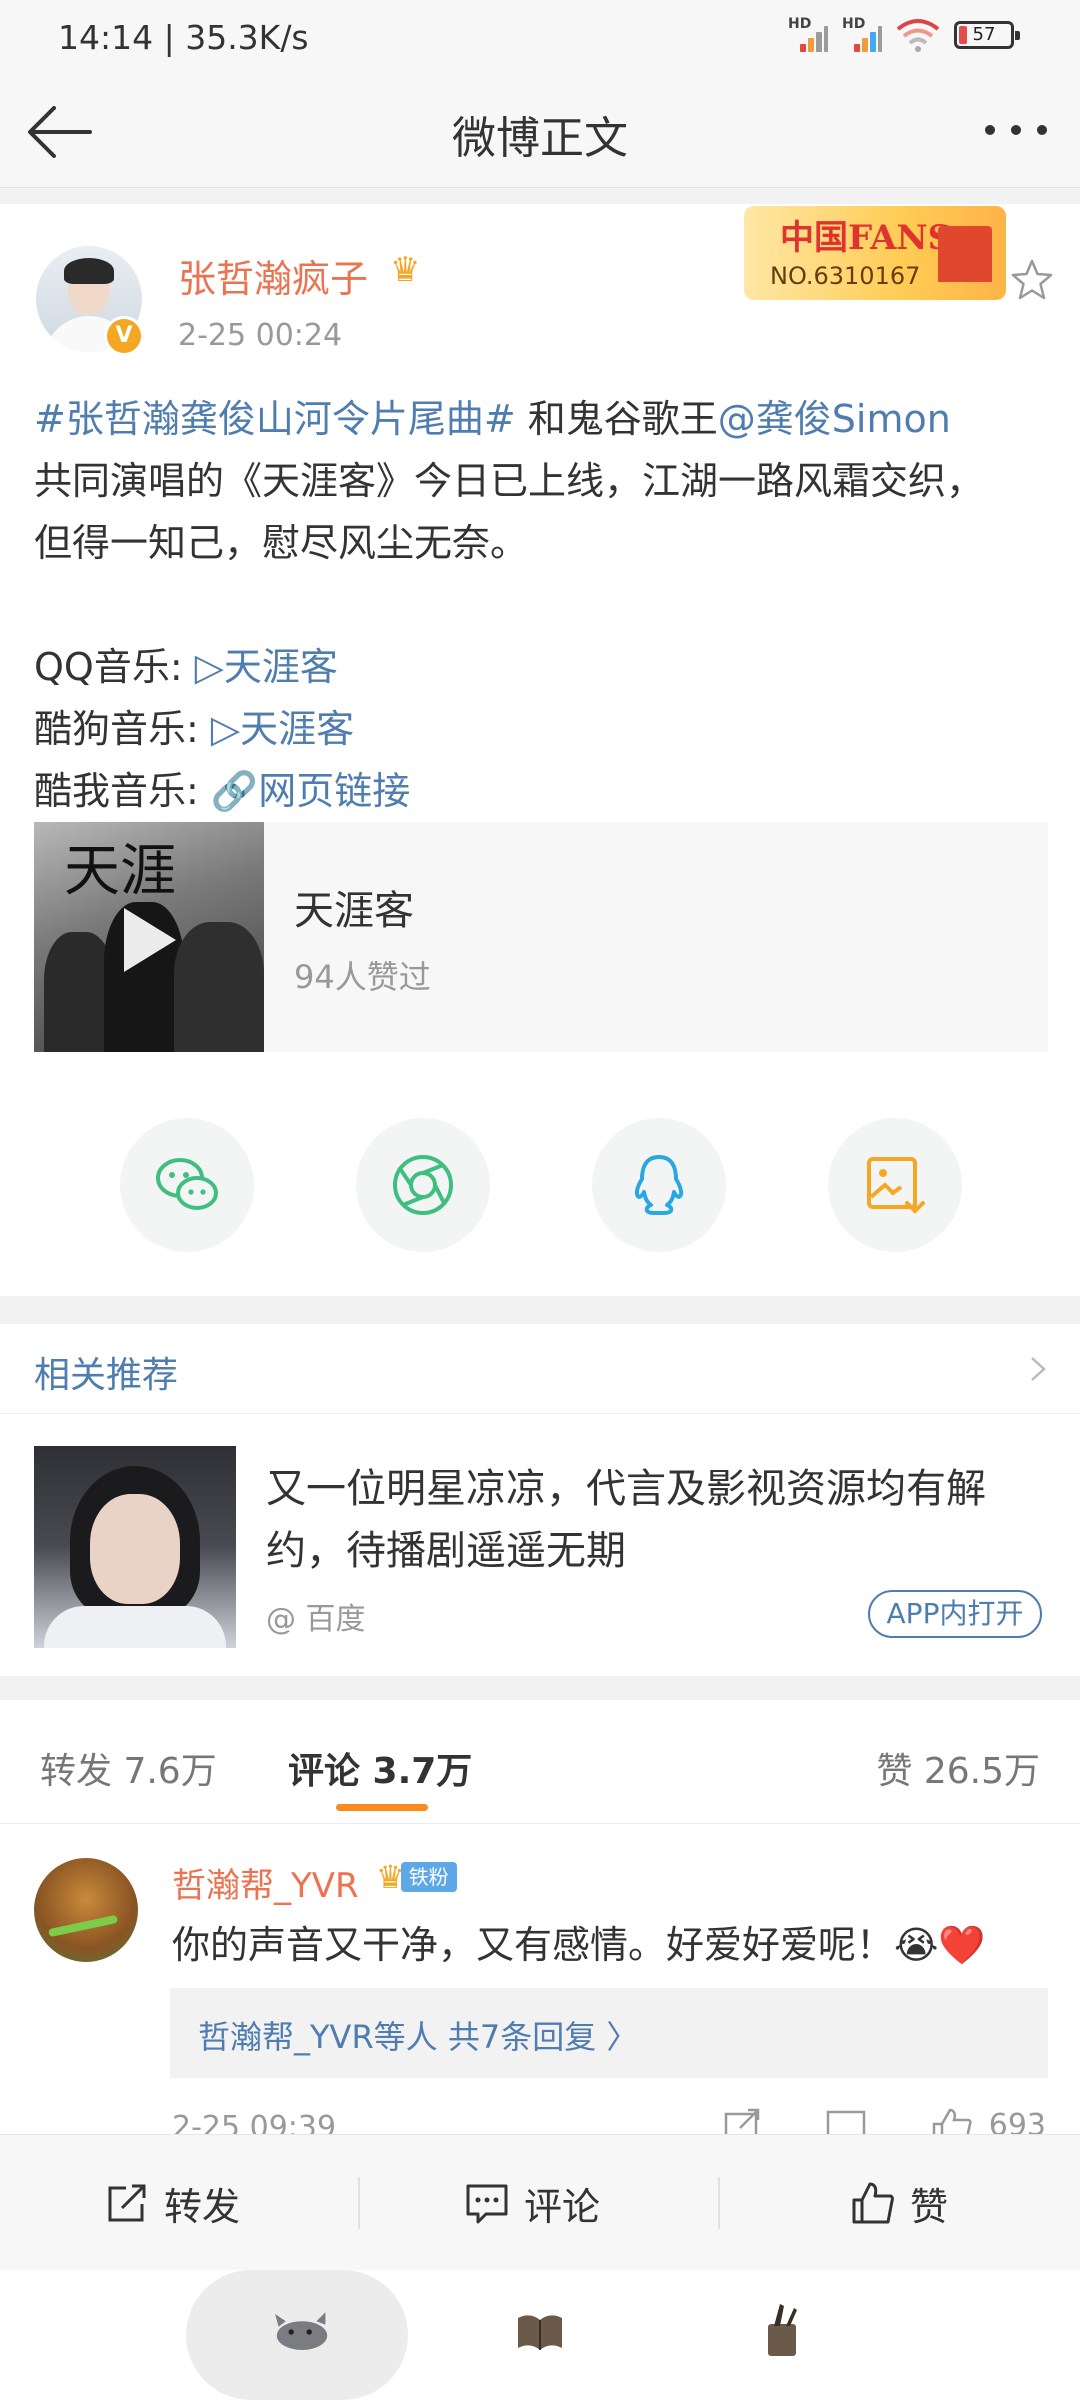 This screenshot has height=2400, width=1080. What do you see at coordinates (202, 2206) in the screenshot?
I see `repost-label: 转发` at bounding box center [202, 2206].